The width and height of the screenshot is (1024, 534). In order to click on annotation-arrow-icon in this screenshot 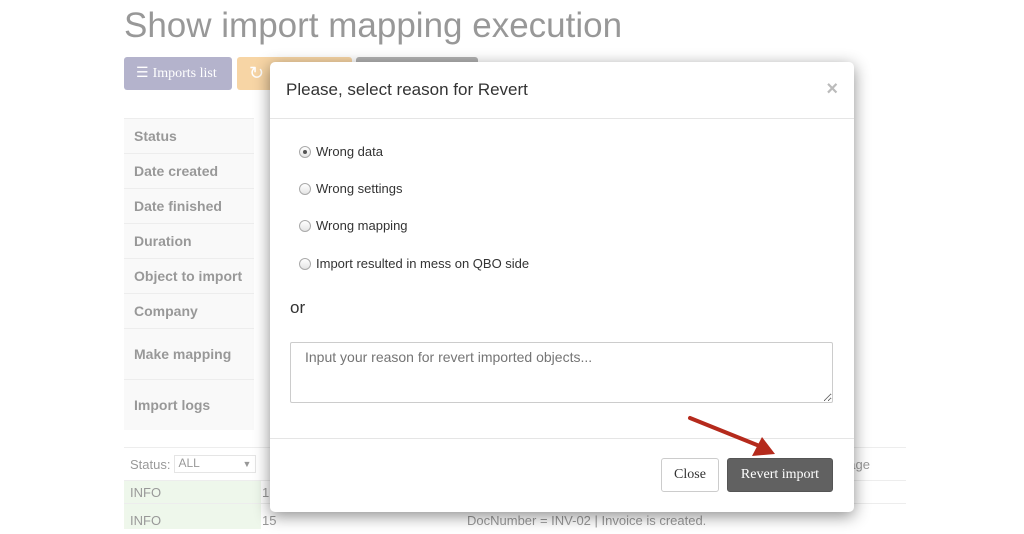, I will do `click(731, 436)`.